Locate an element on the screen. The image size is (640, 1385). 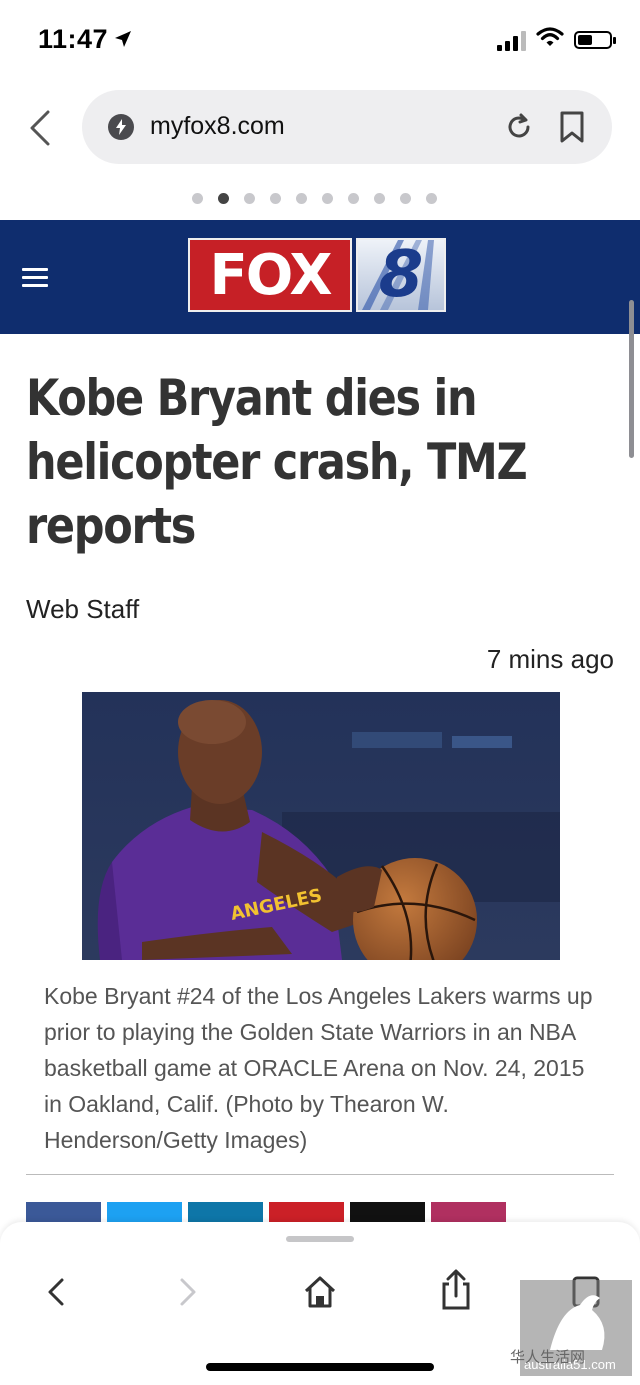
logo-fox-text: FOX is located at coordinates (270, 275).